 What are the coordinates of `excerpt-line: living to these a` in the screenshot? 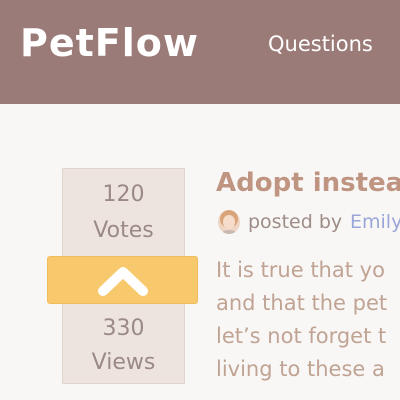 It's located at (300, 369).